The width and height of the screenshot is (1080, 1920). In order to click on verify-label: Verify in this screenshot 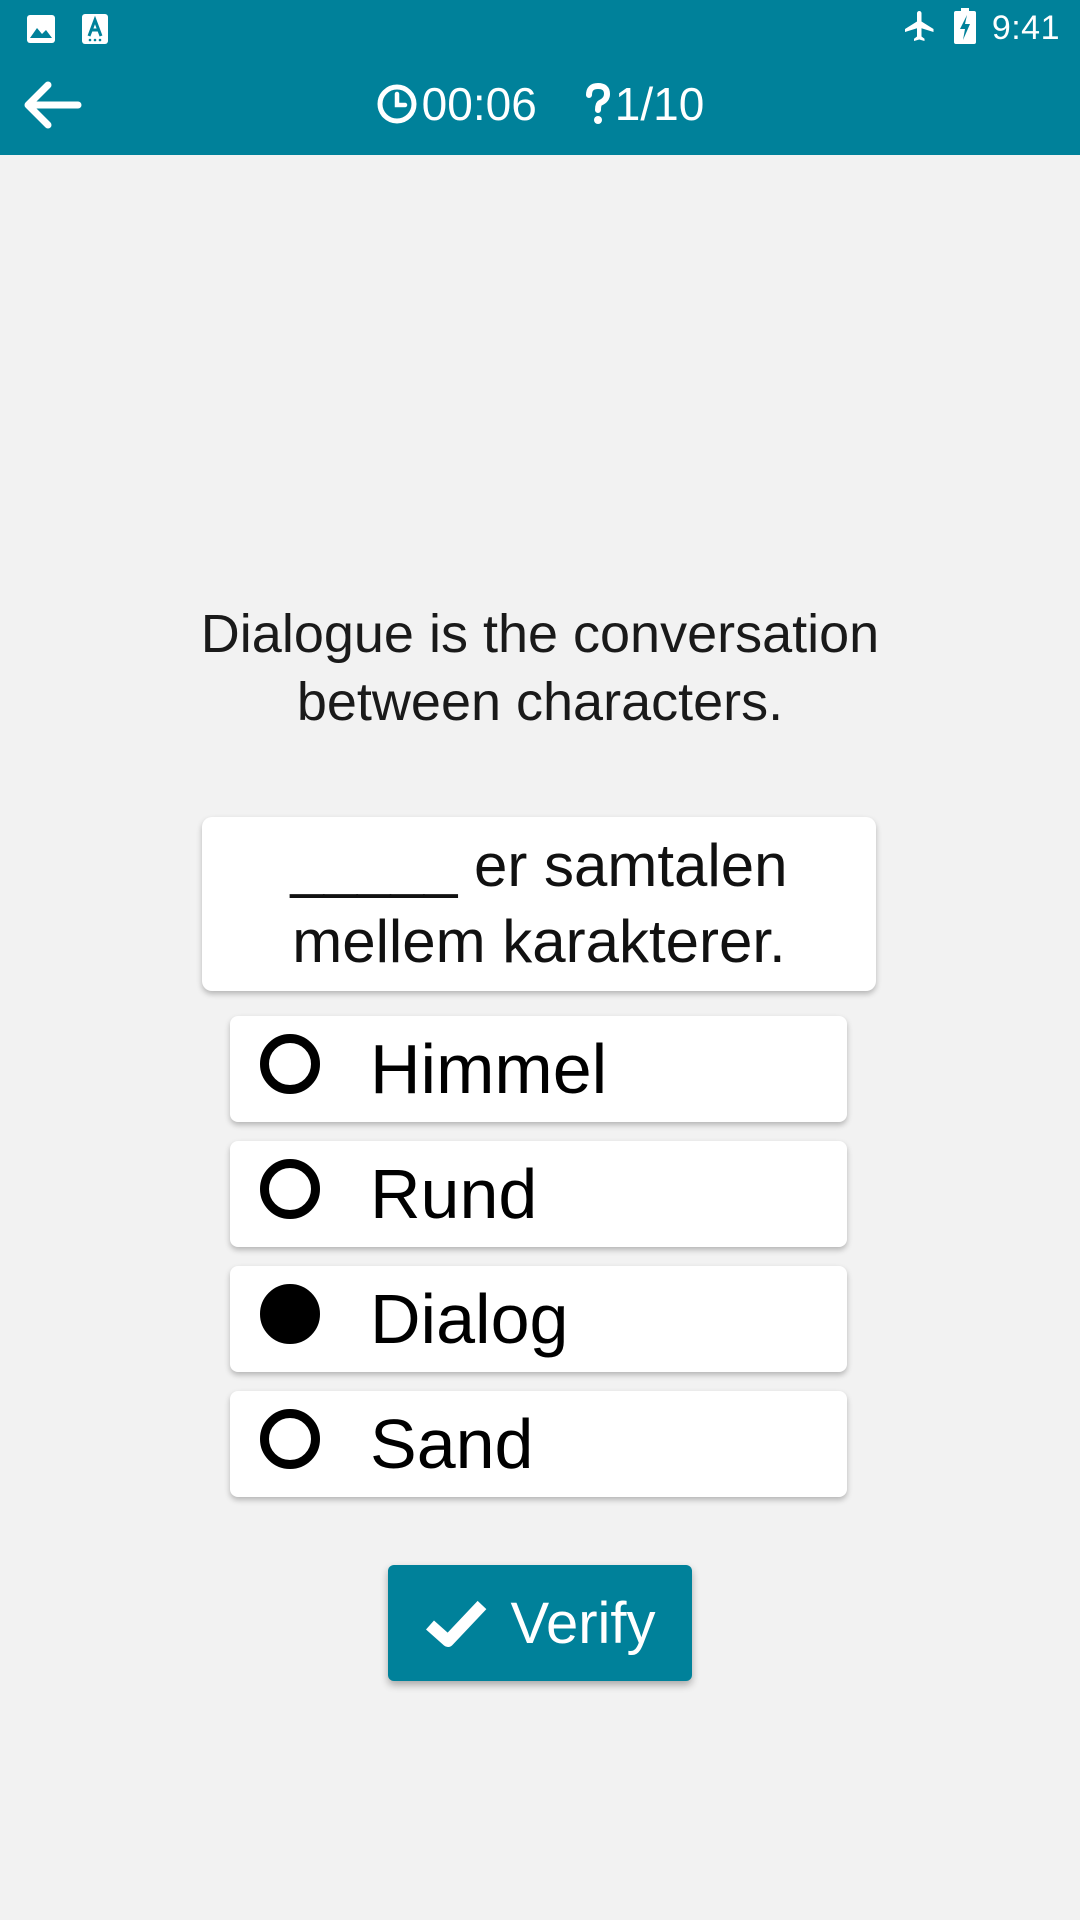, I will do `click(583, 1623)`.